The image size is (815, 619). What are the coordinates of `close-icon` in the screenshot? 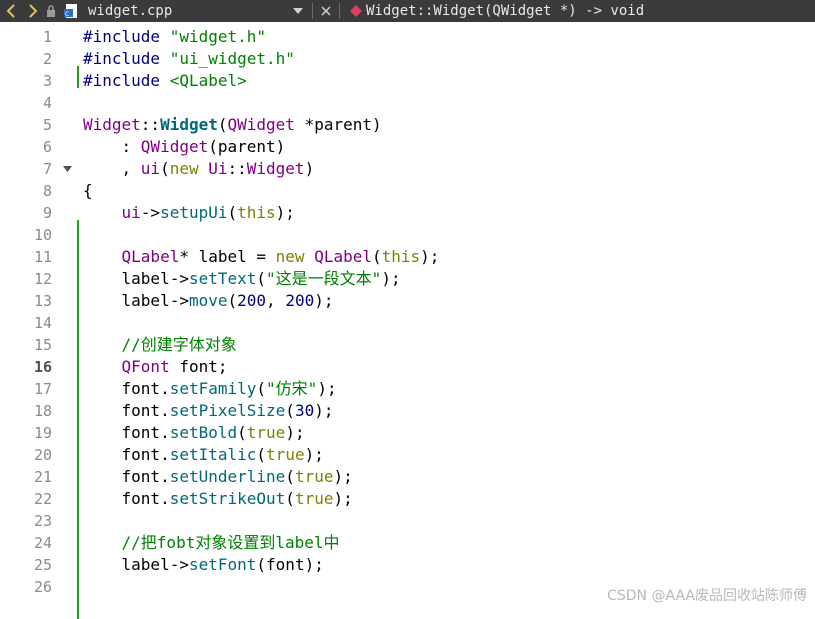 It's located at (326, 11).